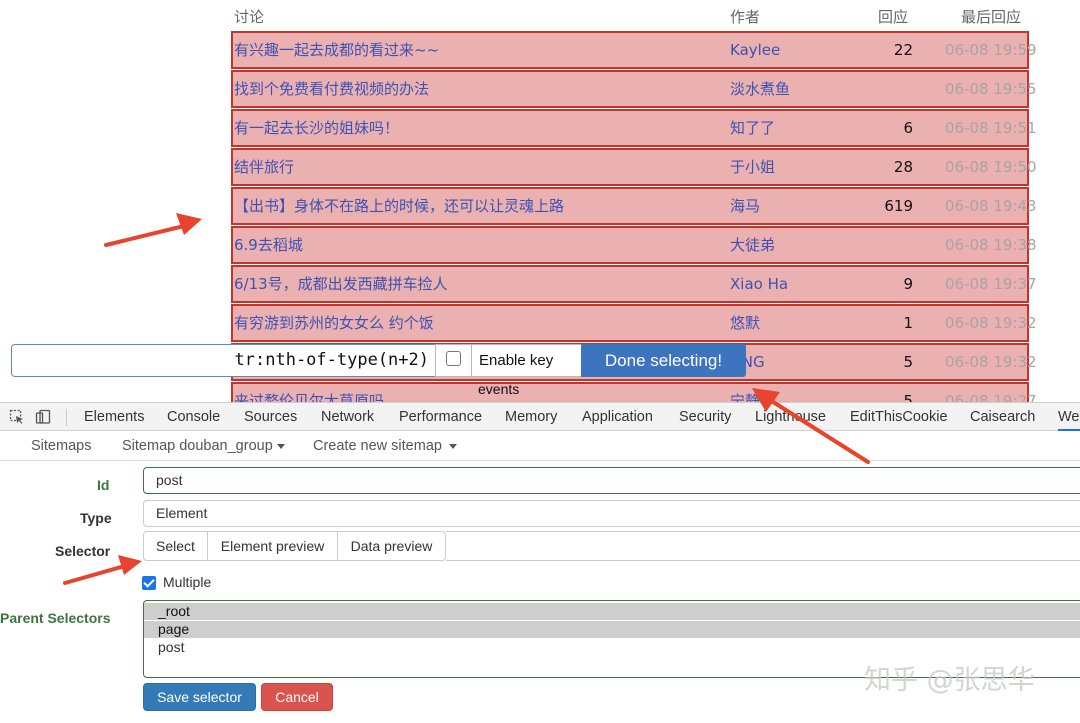 The image size is (1080, 723). What do you see at coordinates (903, 167) in the screenshot?
I see `reply-count: 28` at bounding box center [903, 167].